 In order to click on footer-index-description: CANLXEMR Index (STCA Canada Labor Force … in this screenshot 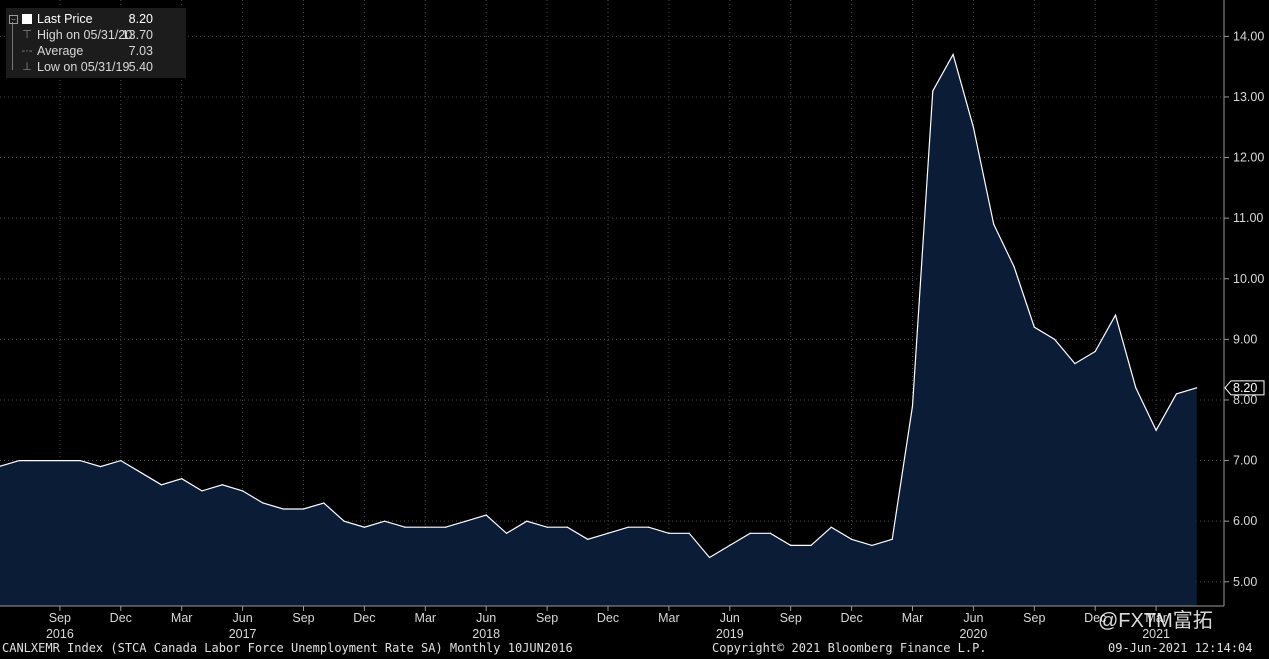, I will do `click(287, 648)`.